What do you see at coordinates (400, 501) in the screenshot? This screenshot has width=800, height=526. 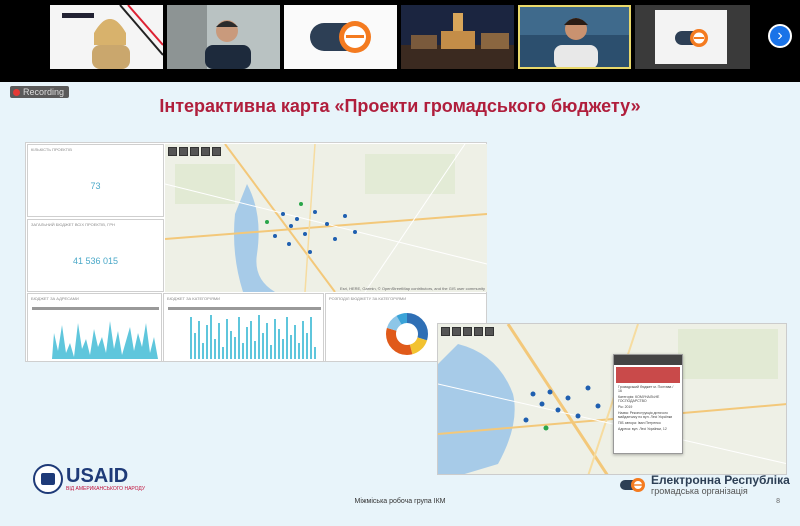 I see `slide-footer: Міжміська робоча група ІКМ` at bounding box center [400, 501].